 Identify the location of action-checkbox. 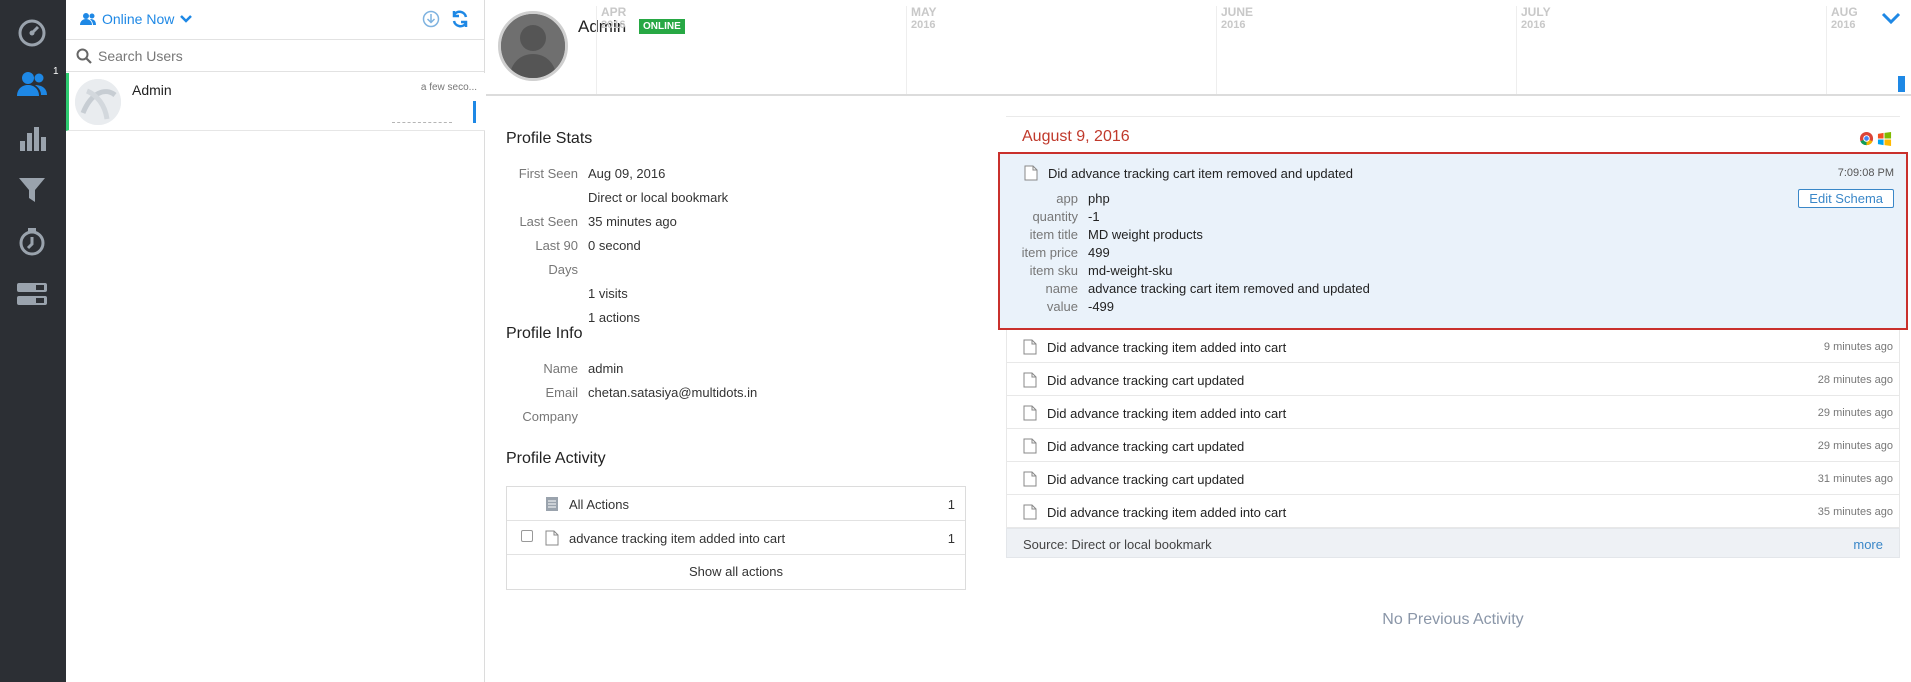
(527, 536).